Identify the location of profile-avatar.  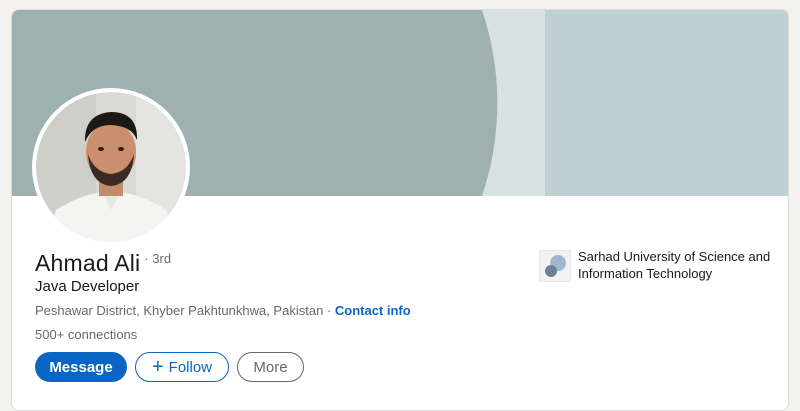
(111, 167).